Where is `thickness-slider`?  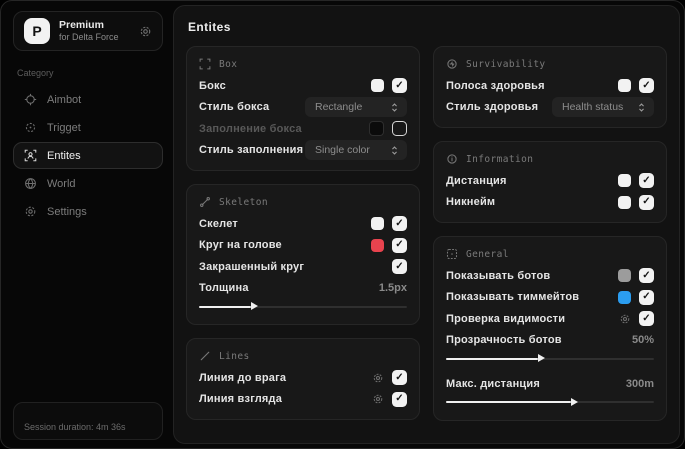
thickness-slider is located at coordinates (303, 306).